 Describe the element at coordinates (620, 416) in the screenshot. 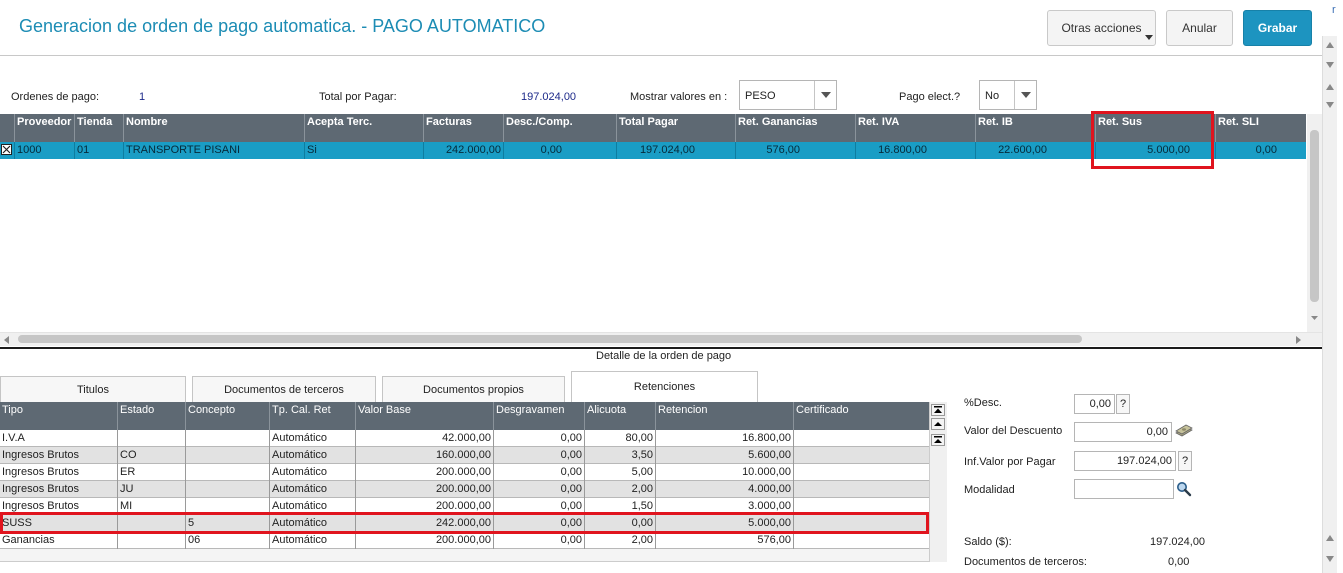

I see `column-header: Alicuota` at that location.